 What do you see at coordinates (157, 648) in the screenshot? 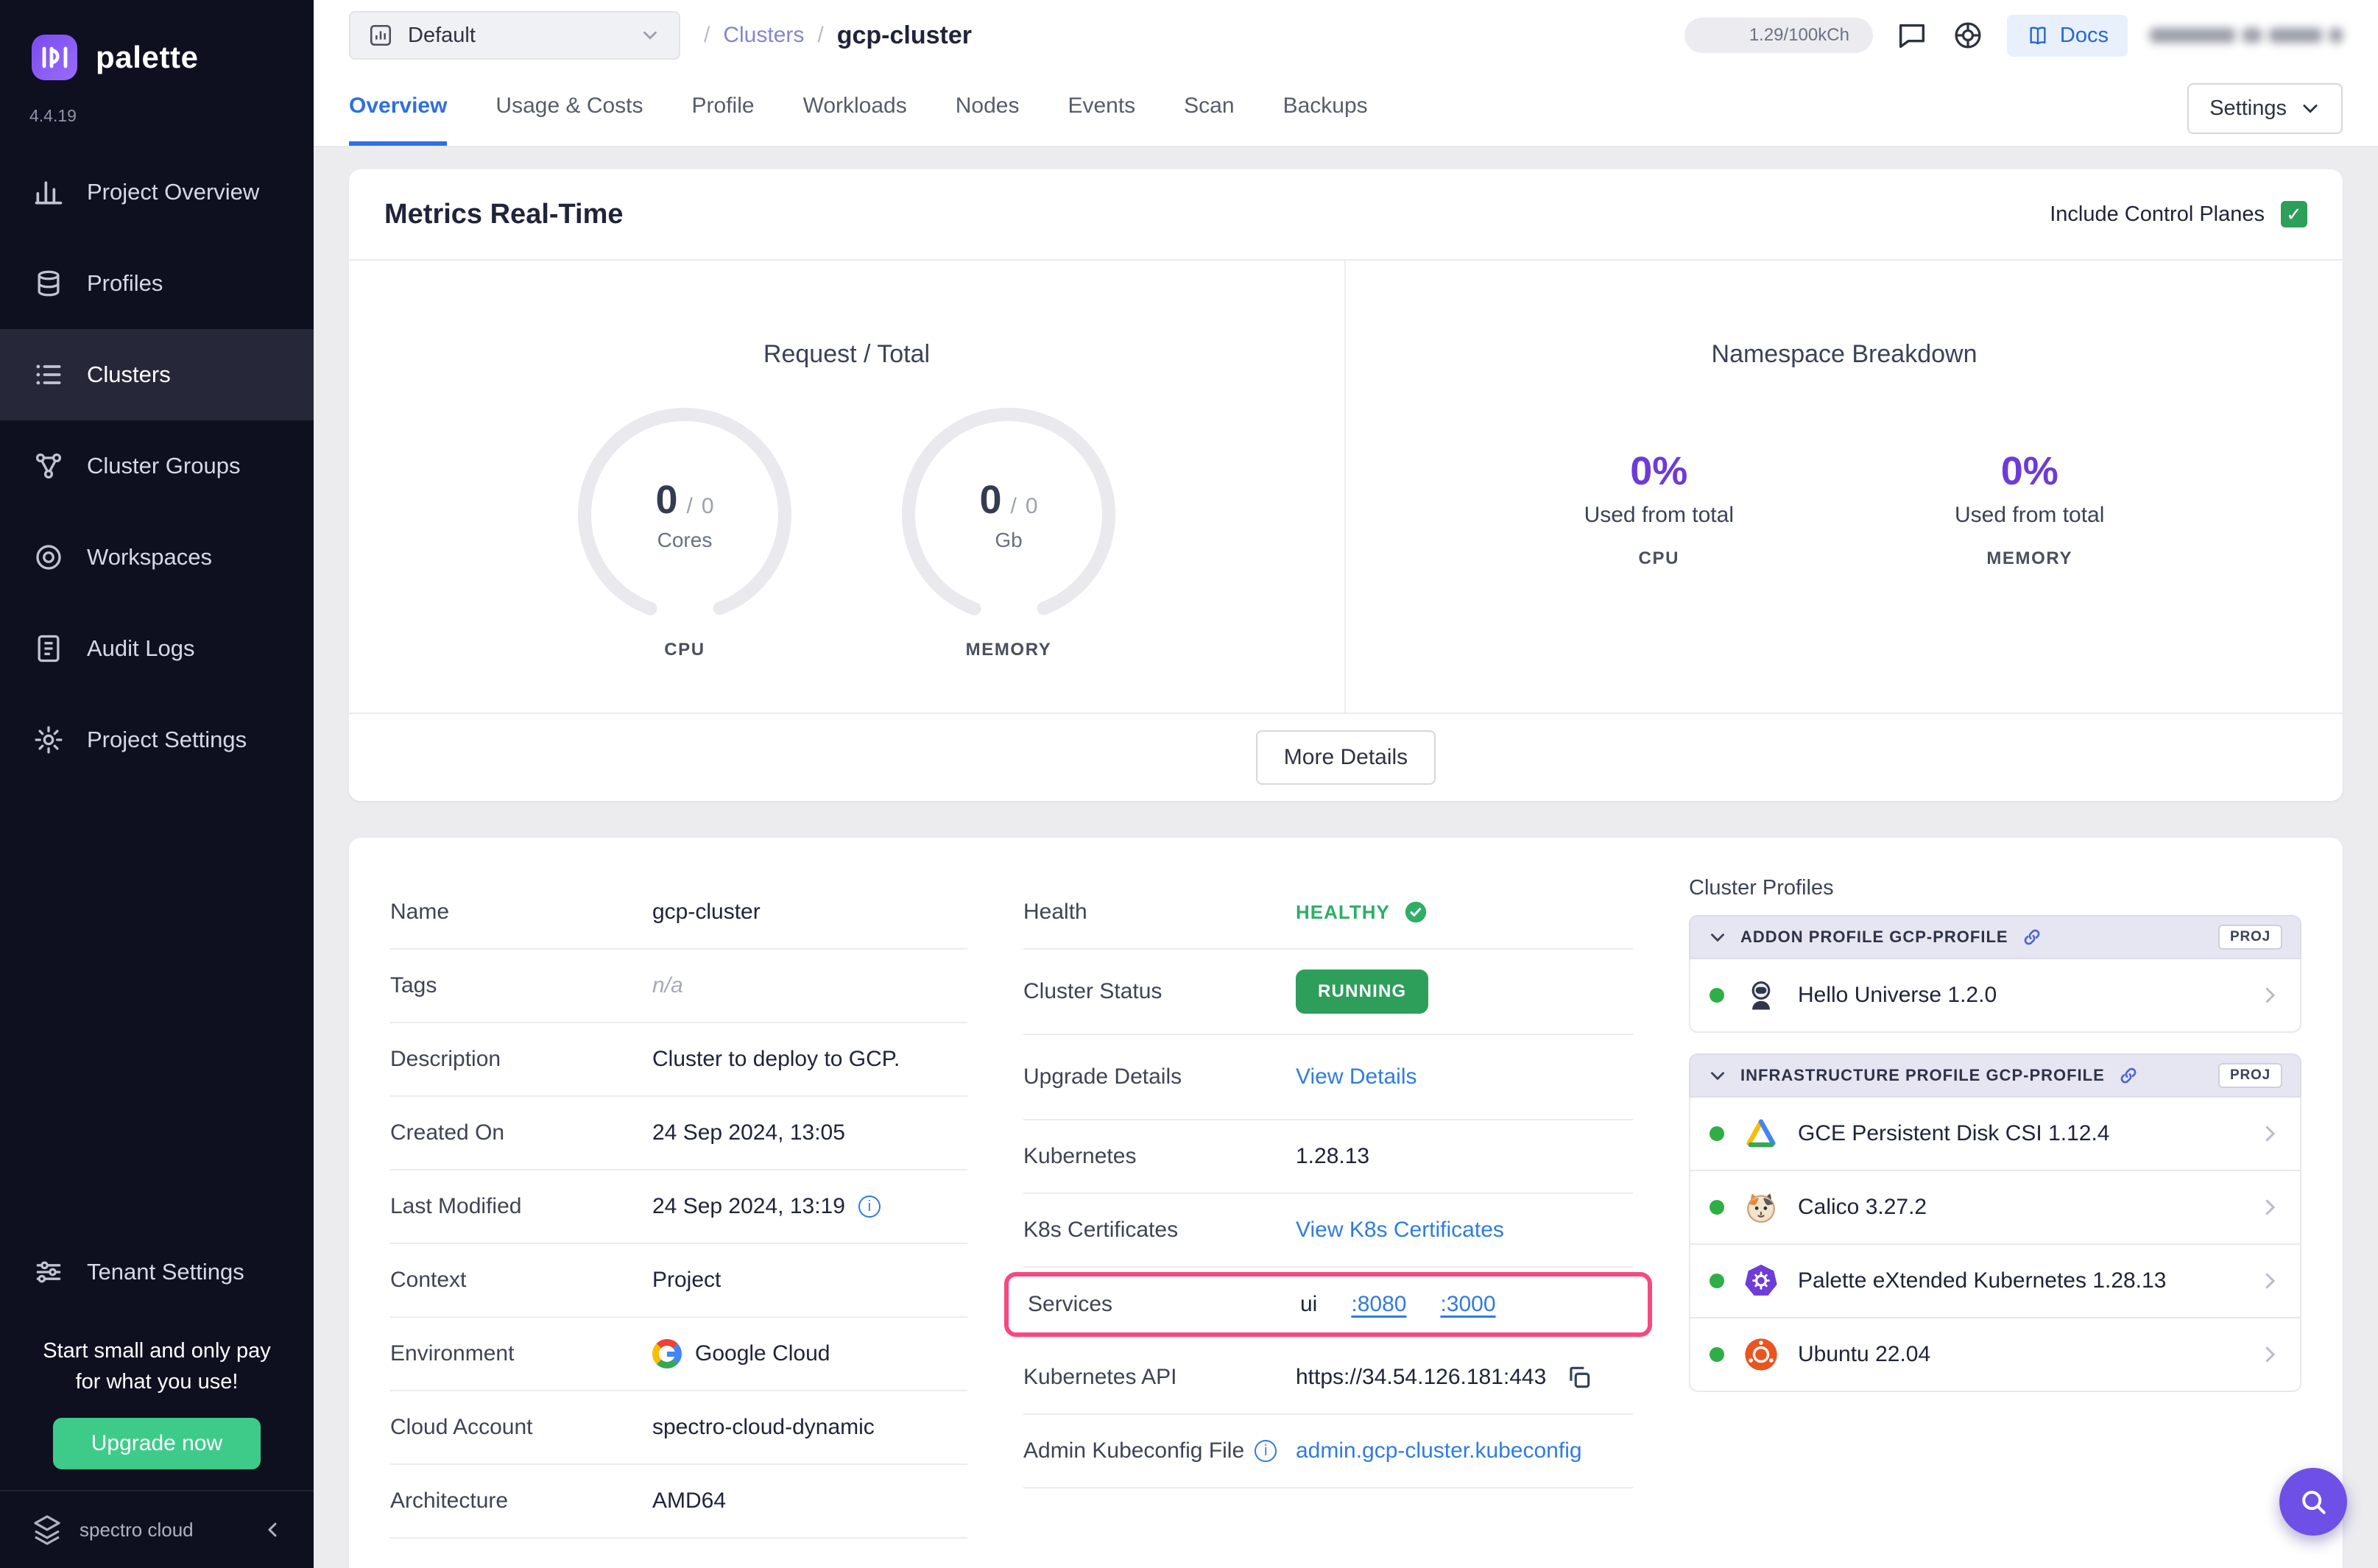
I see `sidebar-item-audit-logs: Audit Logs` at bounding box center [157, 648].